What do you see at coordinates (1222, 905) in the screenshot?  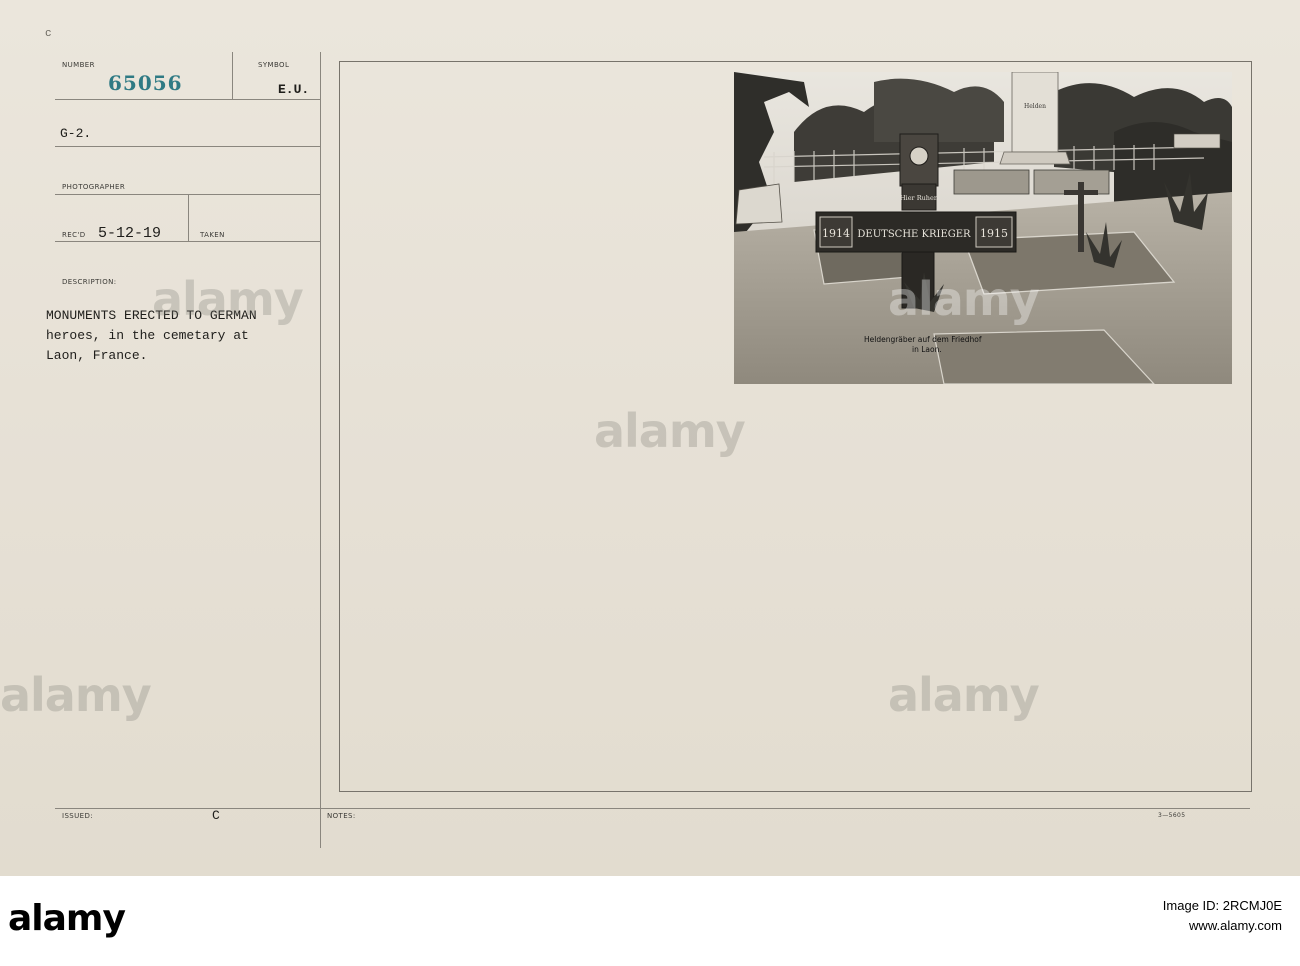 I see `image-id-text: Image ID: 2RCMJ0E` at bounding box center [1222, 905].